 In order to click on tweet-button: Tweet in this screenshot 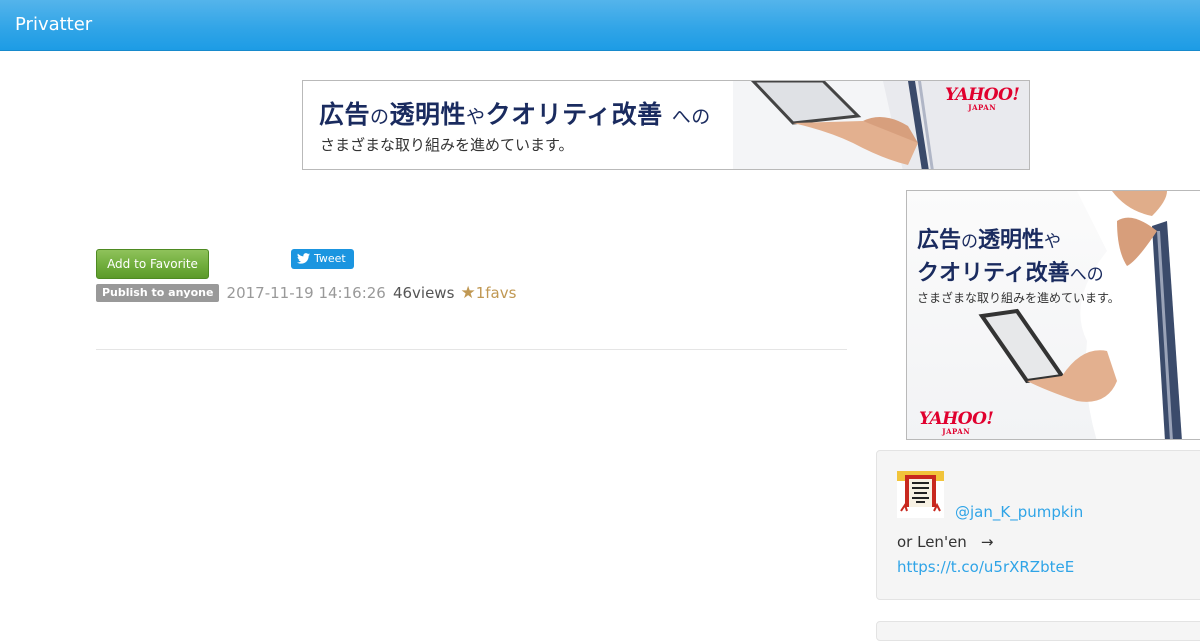, I will do `click(322, 259)`.